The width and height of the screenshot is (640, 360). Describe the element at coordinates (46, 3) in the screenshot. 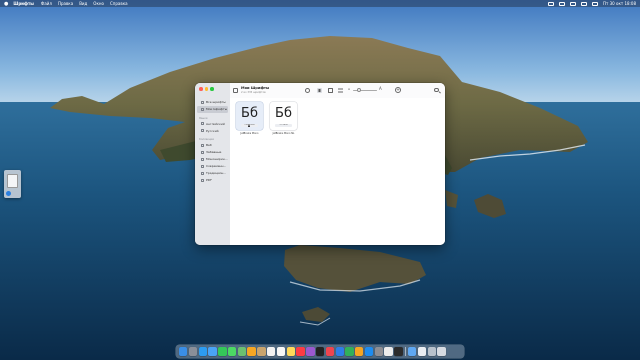

I see `menu-file: Файл` at that location.